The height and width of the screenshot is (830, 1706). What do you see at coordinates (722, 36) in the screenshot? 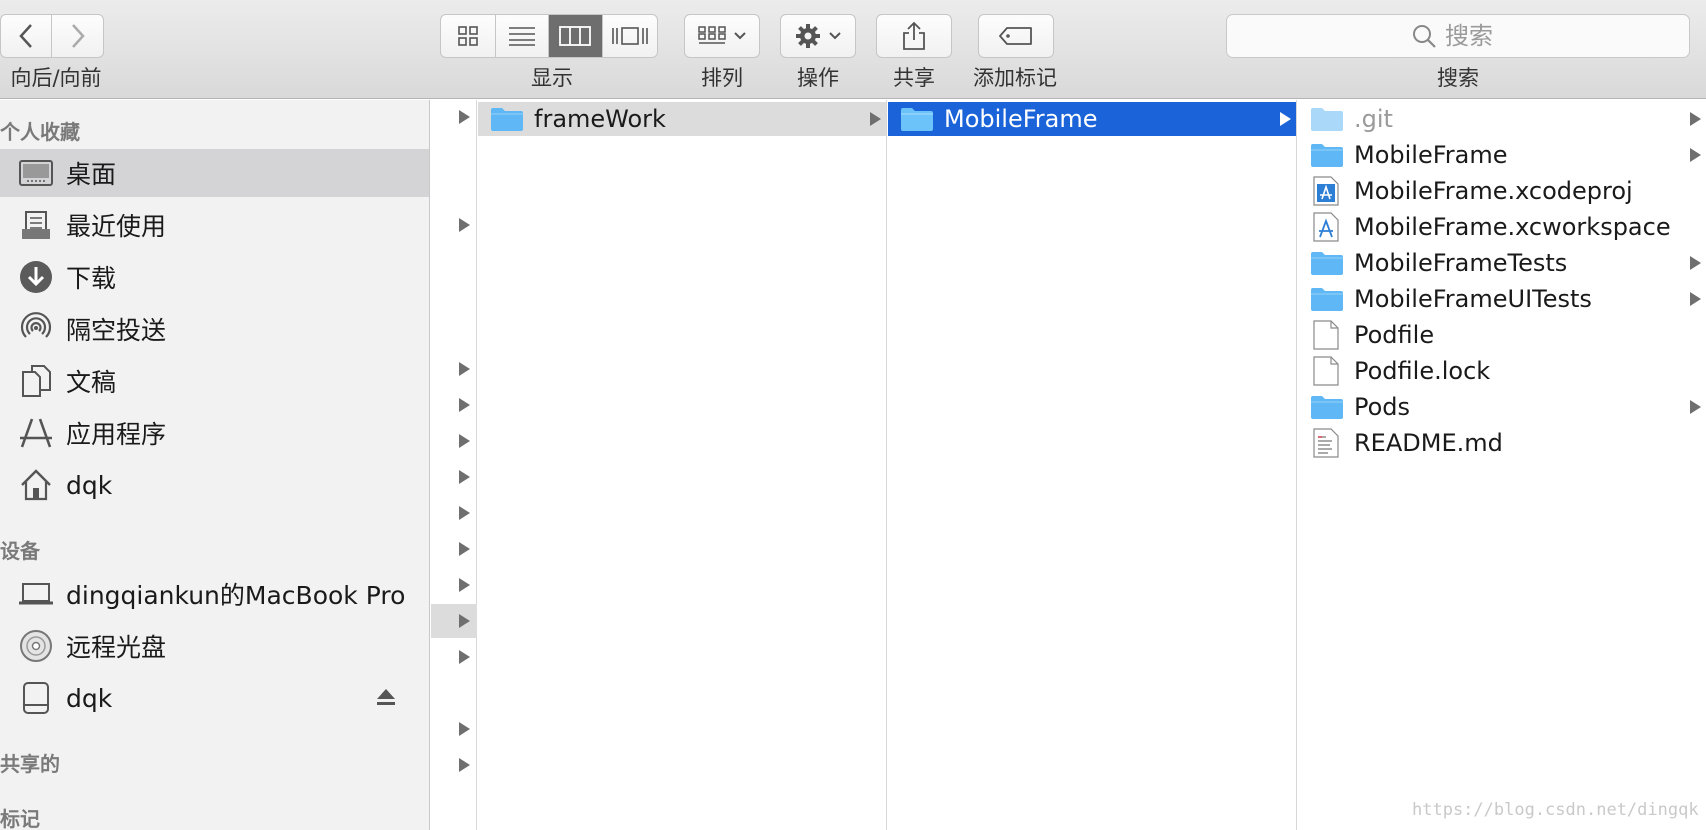
I see `arrange-button` at bounding box center [722, 36].